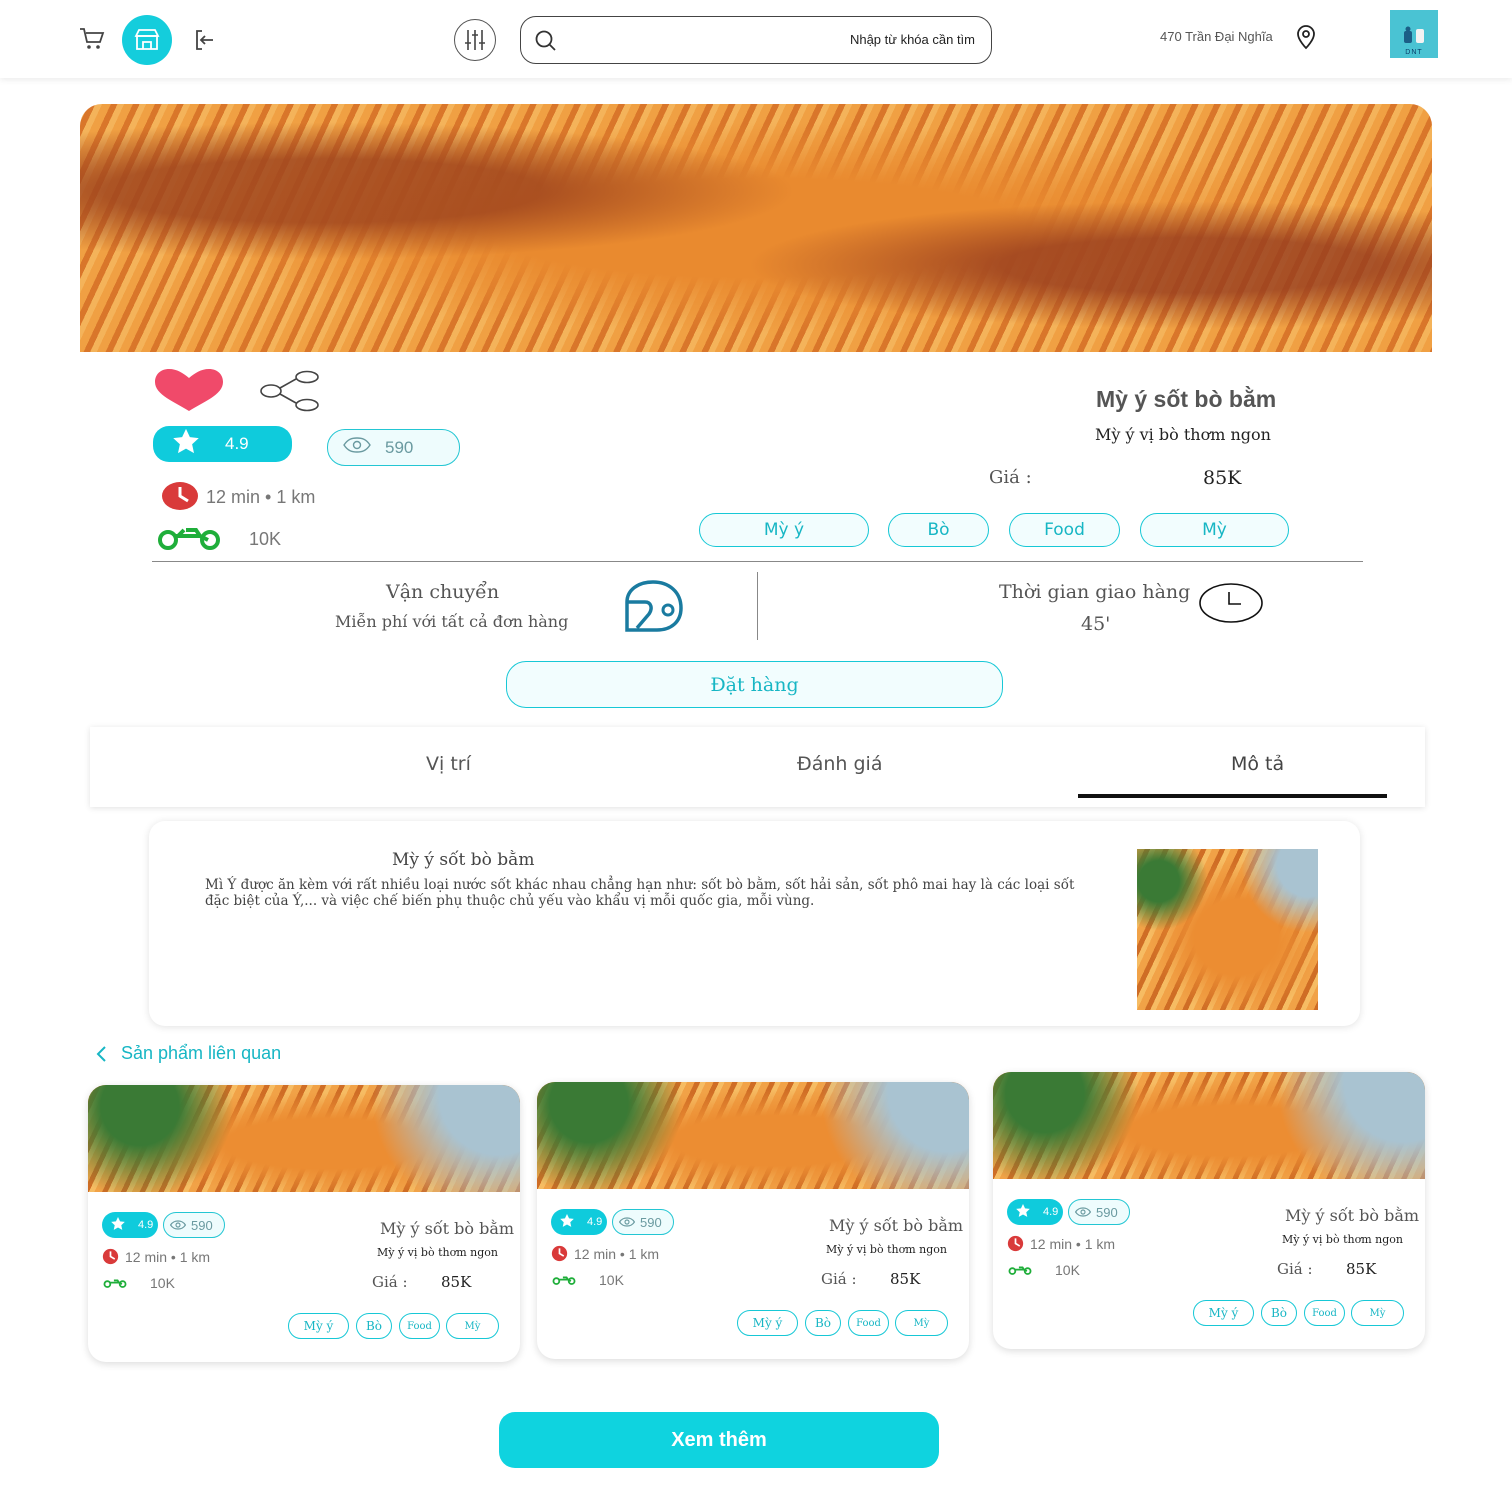 The width and height of the screenshot is (1512, 1501). I want to click on info-divider, so click(757, 606).